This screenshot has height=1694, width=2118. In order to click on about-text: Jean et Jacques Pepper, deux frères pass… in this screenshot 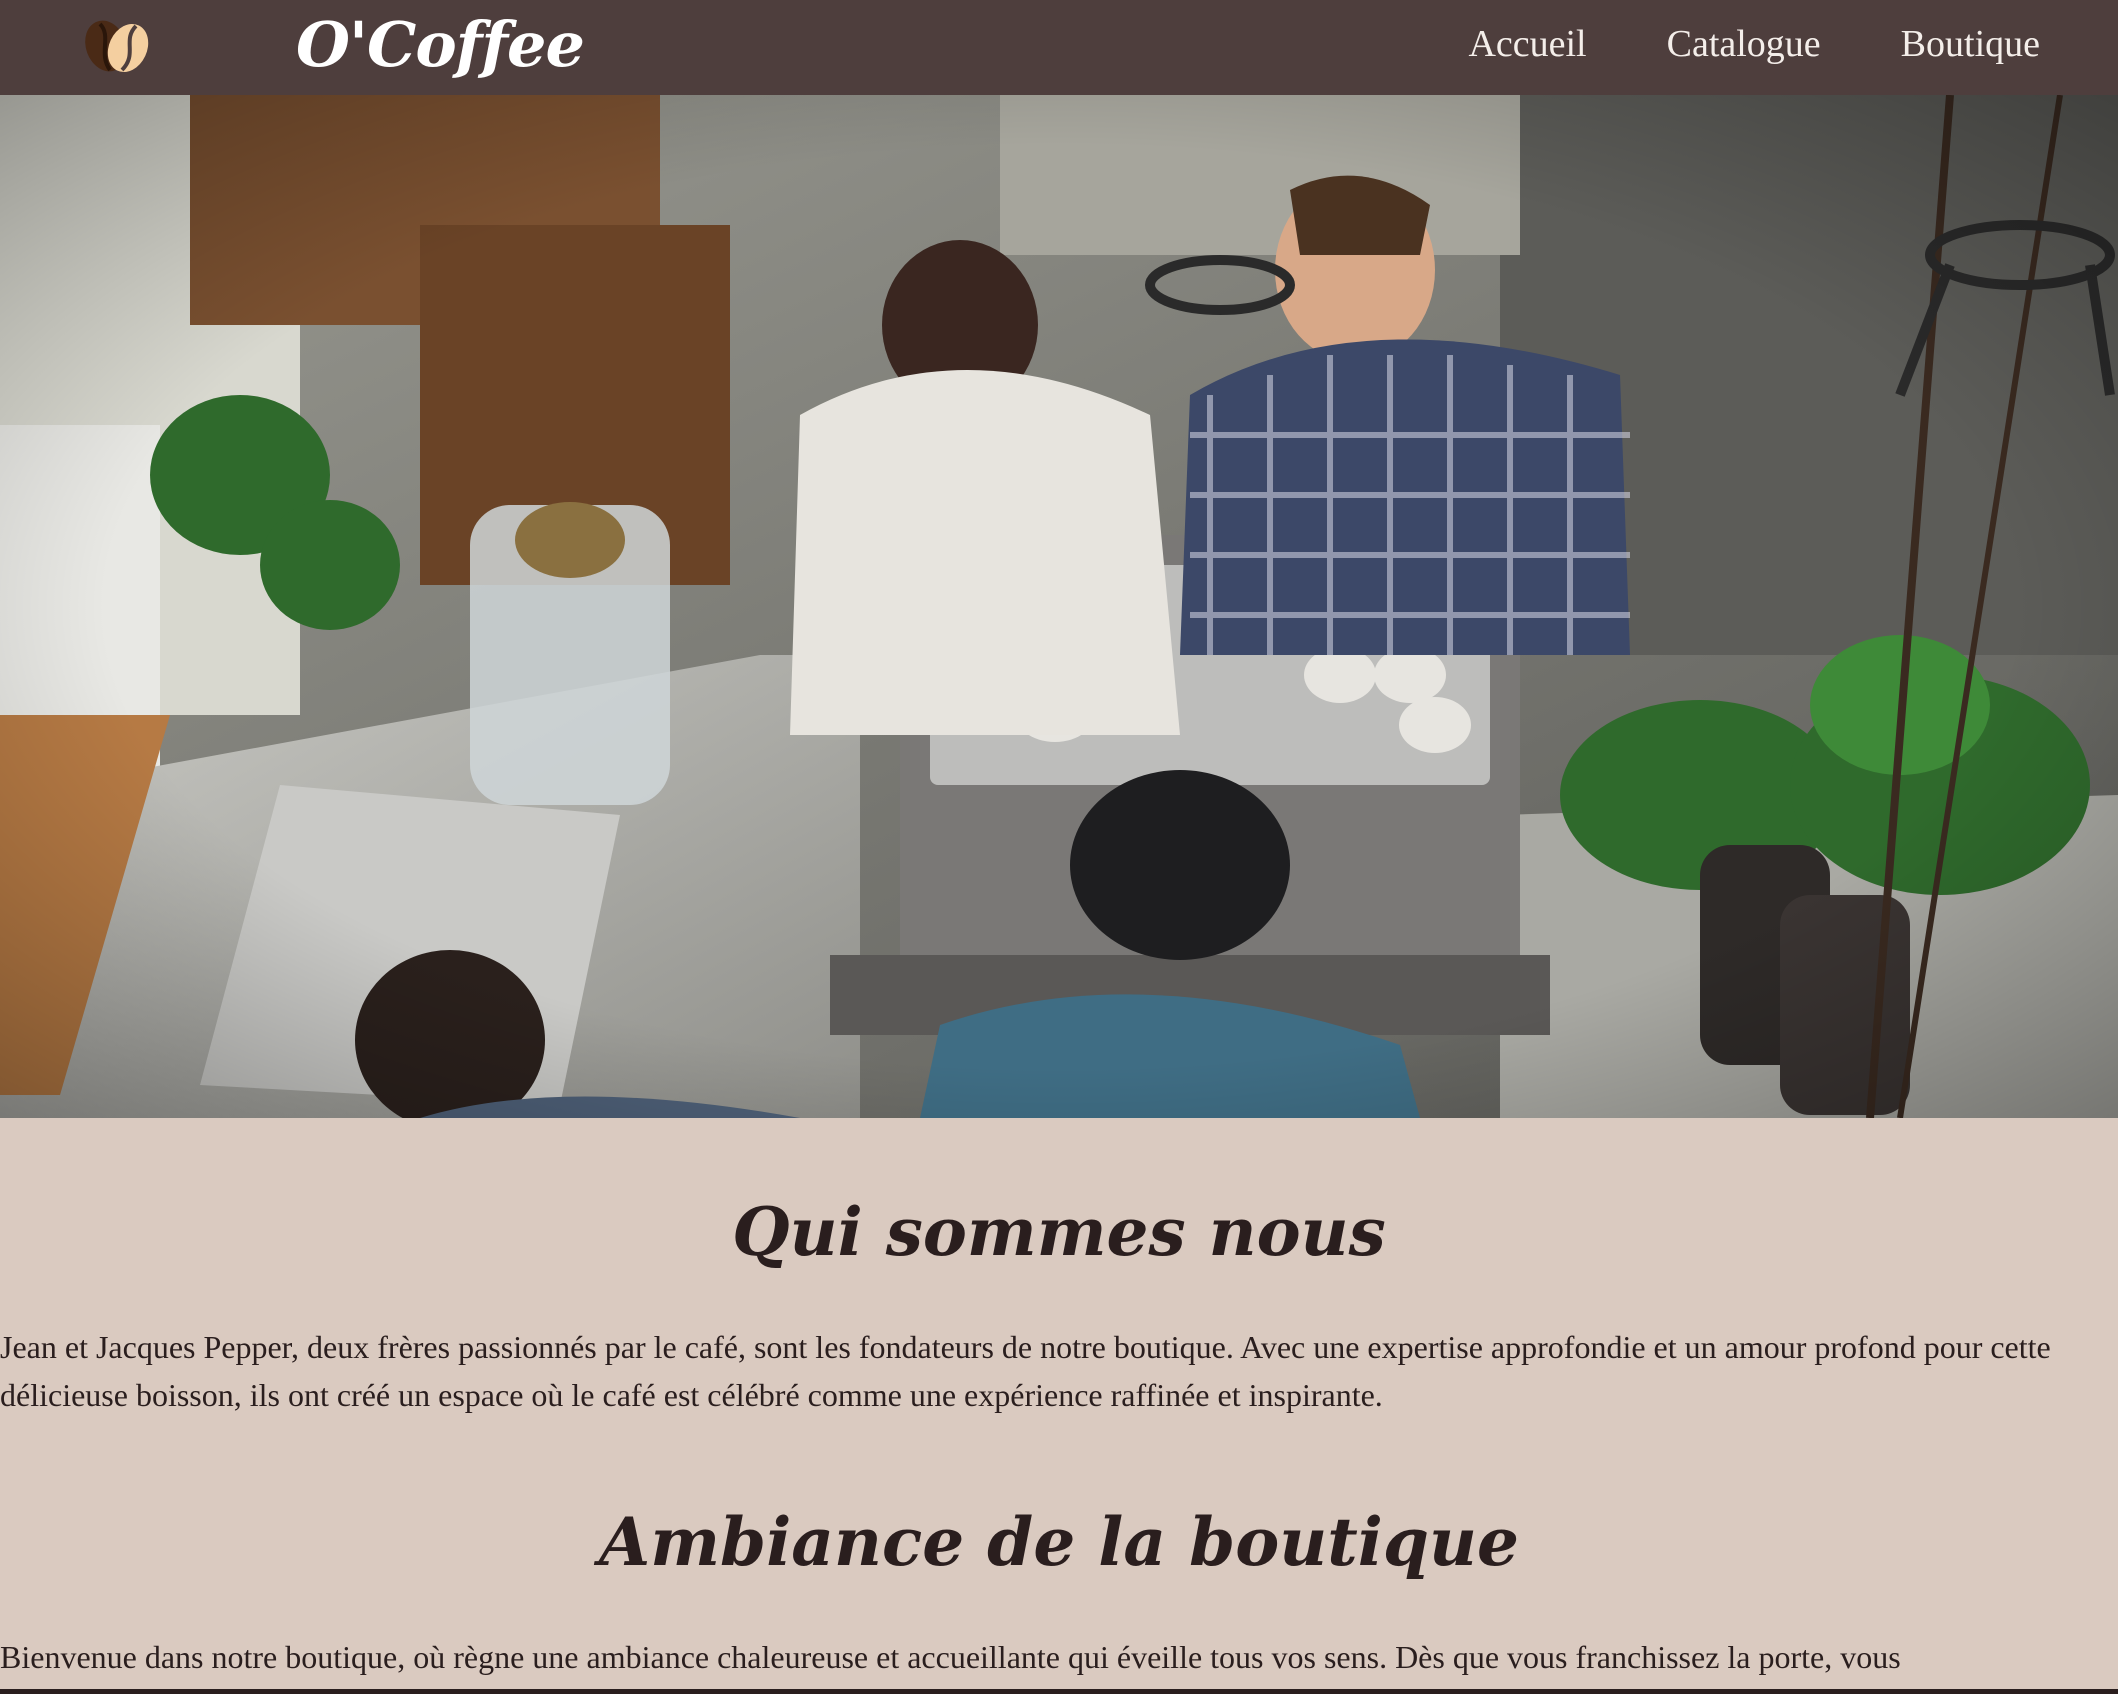, I will do `click(1025, 1371)`.